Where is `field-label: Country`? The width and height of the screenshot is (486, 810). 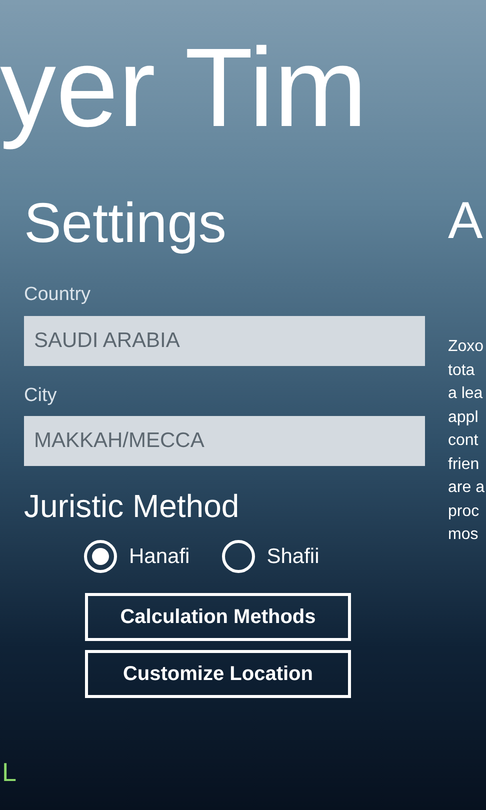 field-label: Country is located at coordinates (58, 295).